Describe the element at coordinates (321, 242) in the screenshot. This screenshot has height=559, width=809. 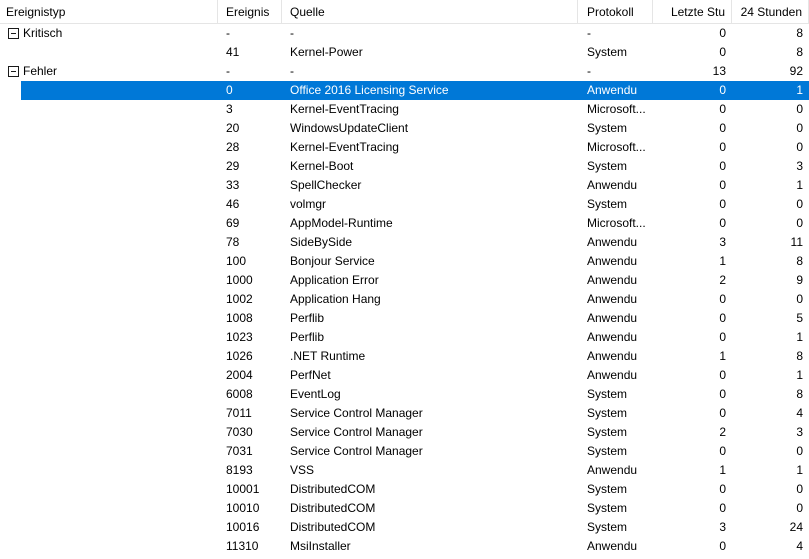
I see `source-cell: SideBySide` at that location.